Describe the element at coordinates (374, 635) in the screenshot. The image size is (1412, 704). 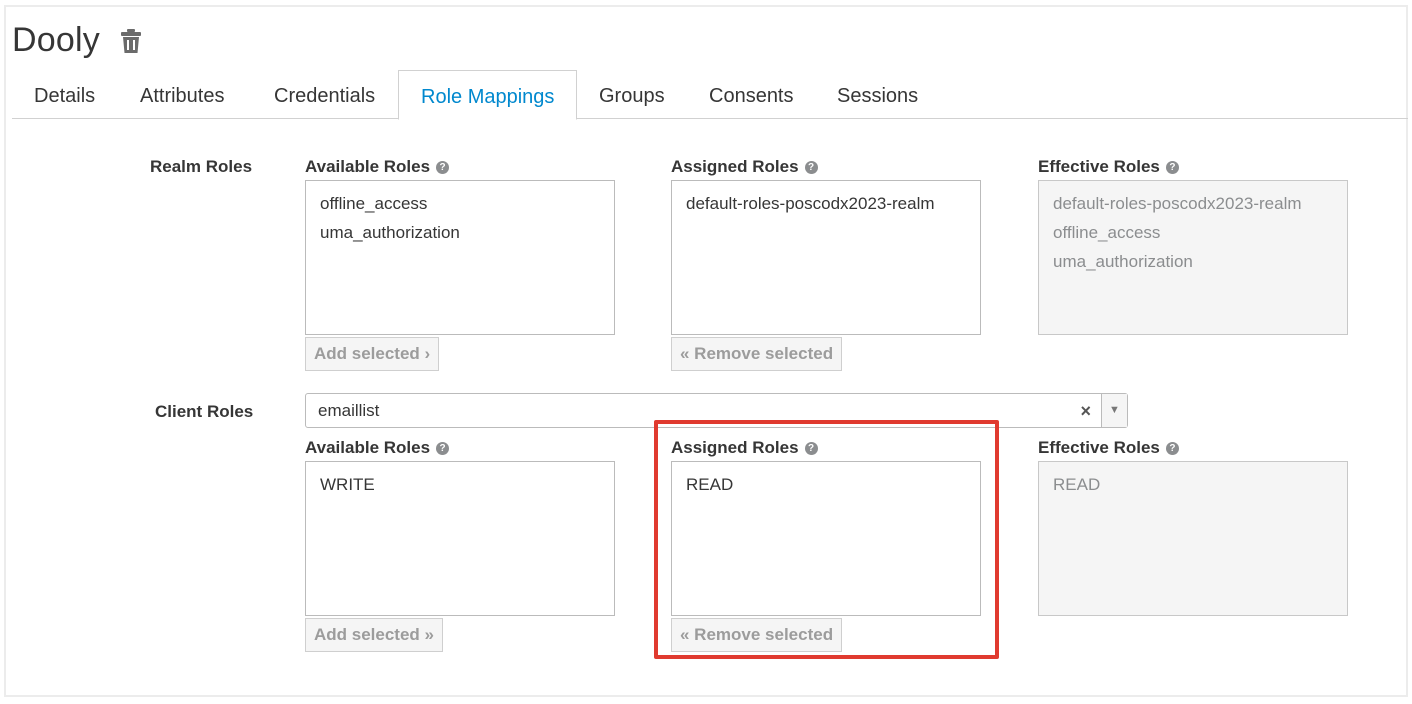
I see `client-add-selected-button: Add selected »` at that location.